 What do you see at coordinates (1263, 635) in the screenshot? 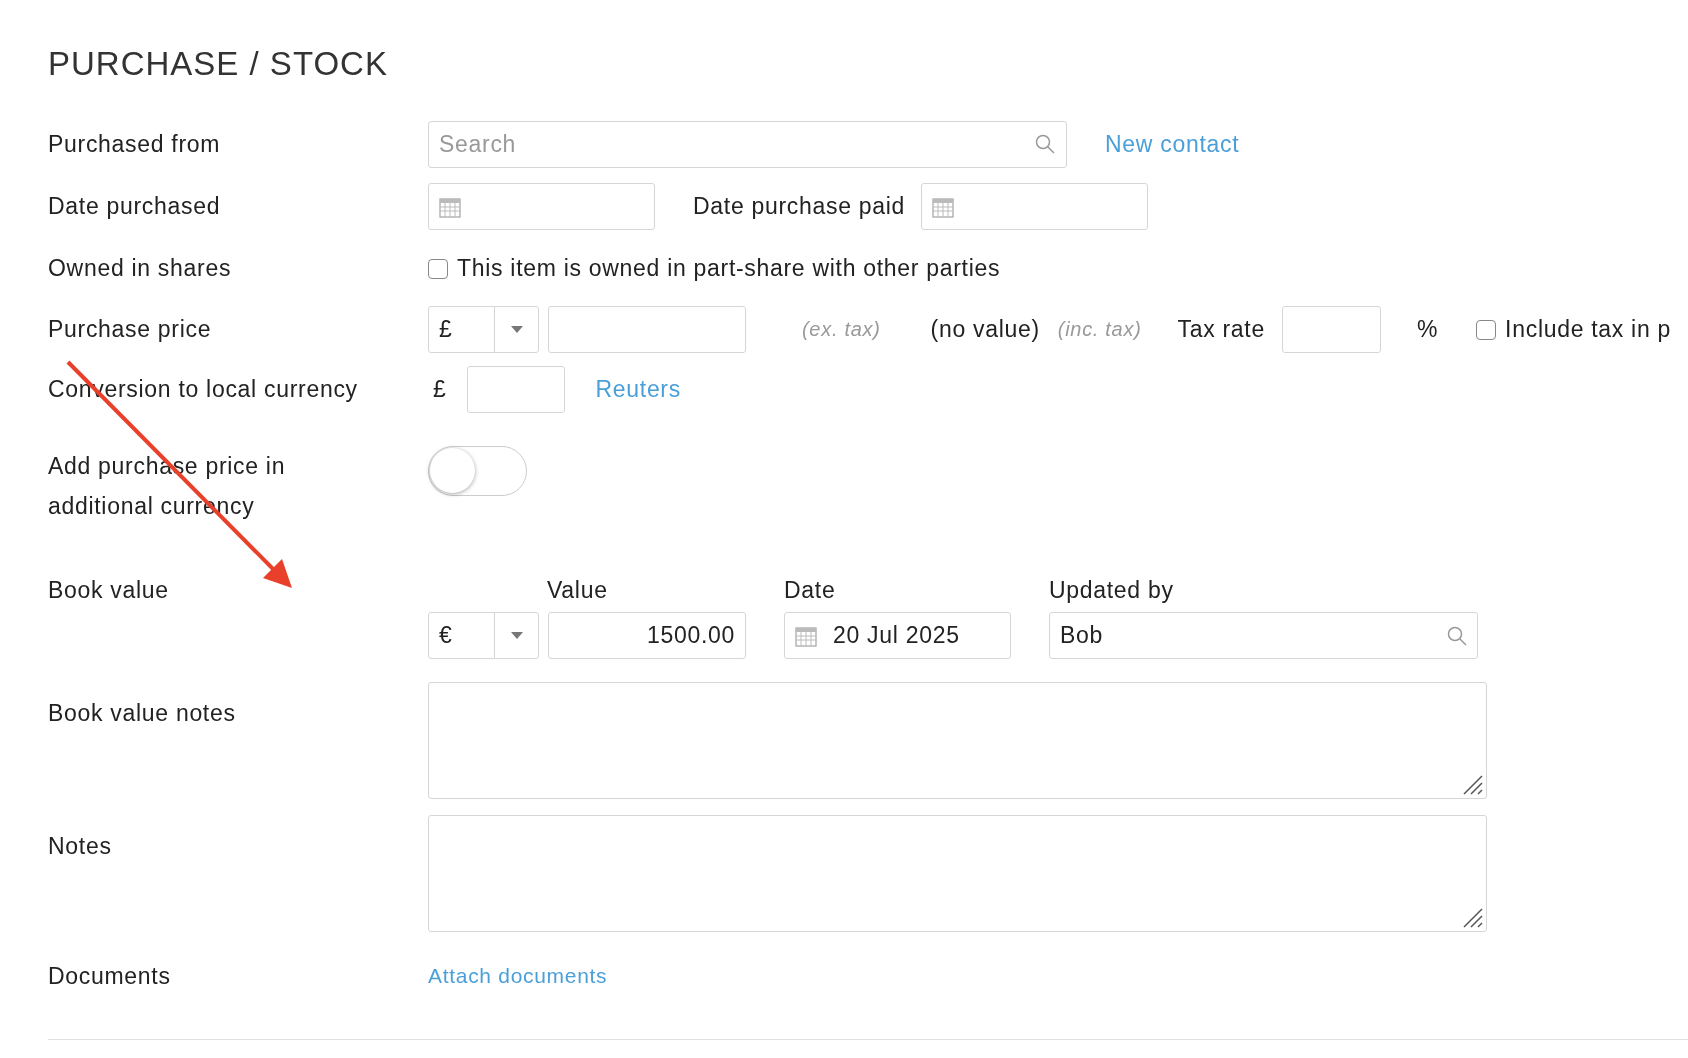
I see `updated-by-field: Bob` at bounding box center [1263, 635].